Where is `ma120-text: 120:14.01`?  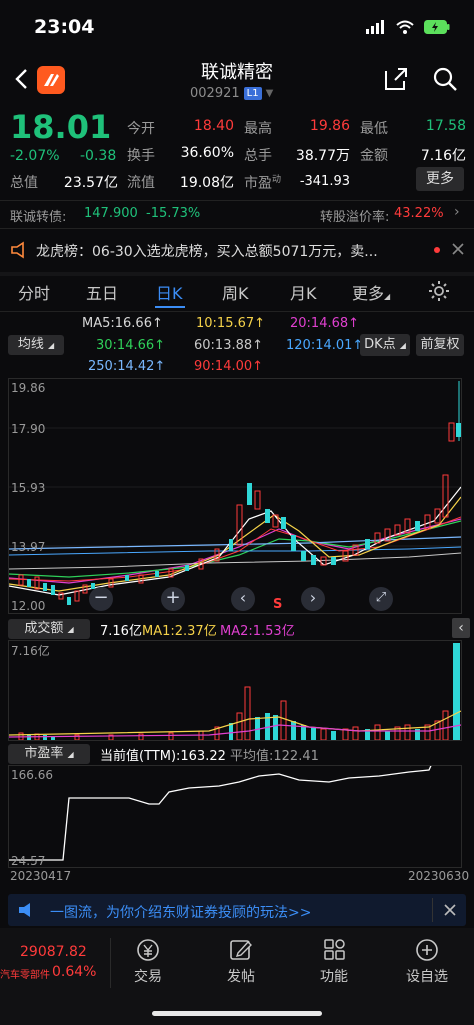
ma120-text: 120:14.01 is located at coordinates (319, 345).